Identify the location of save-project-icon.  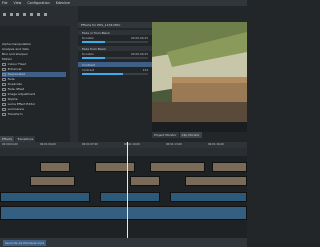
(17, 14).